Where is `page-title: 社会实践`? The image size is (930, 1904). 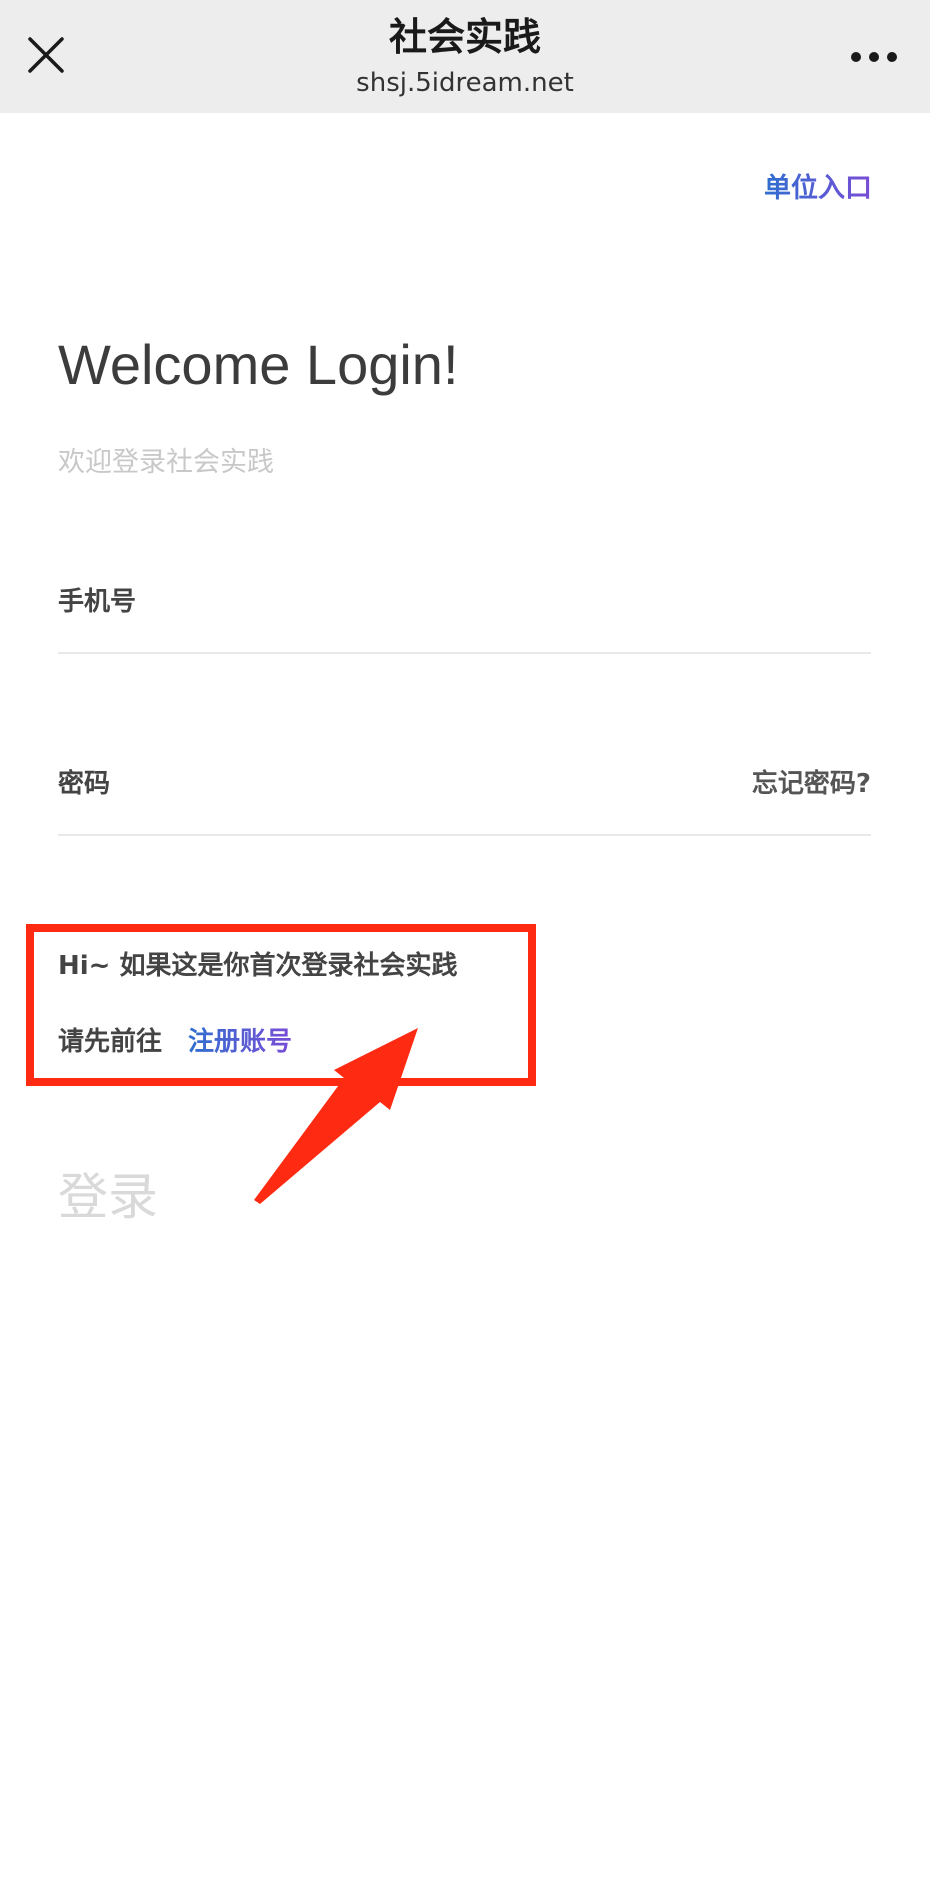
page-title: 社会实践 is located at coordinates (464, 37).